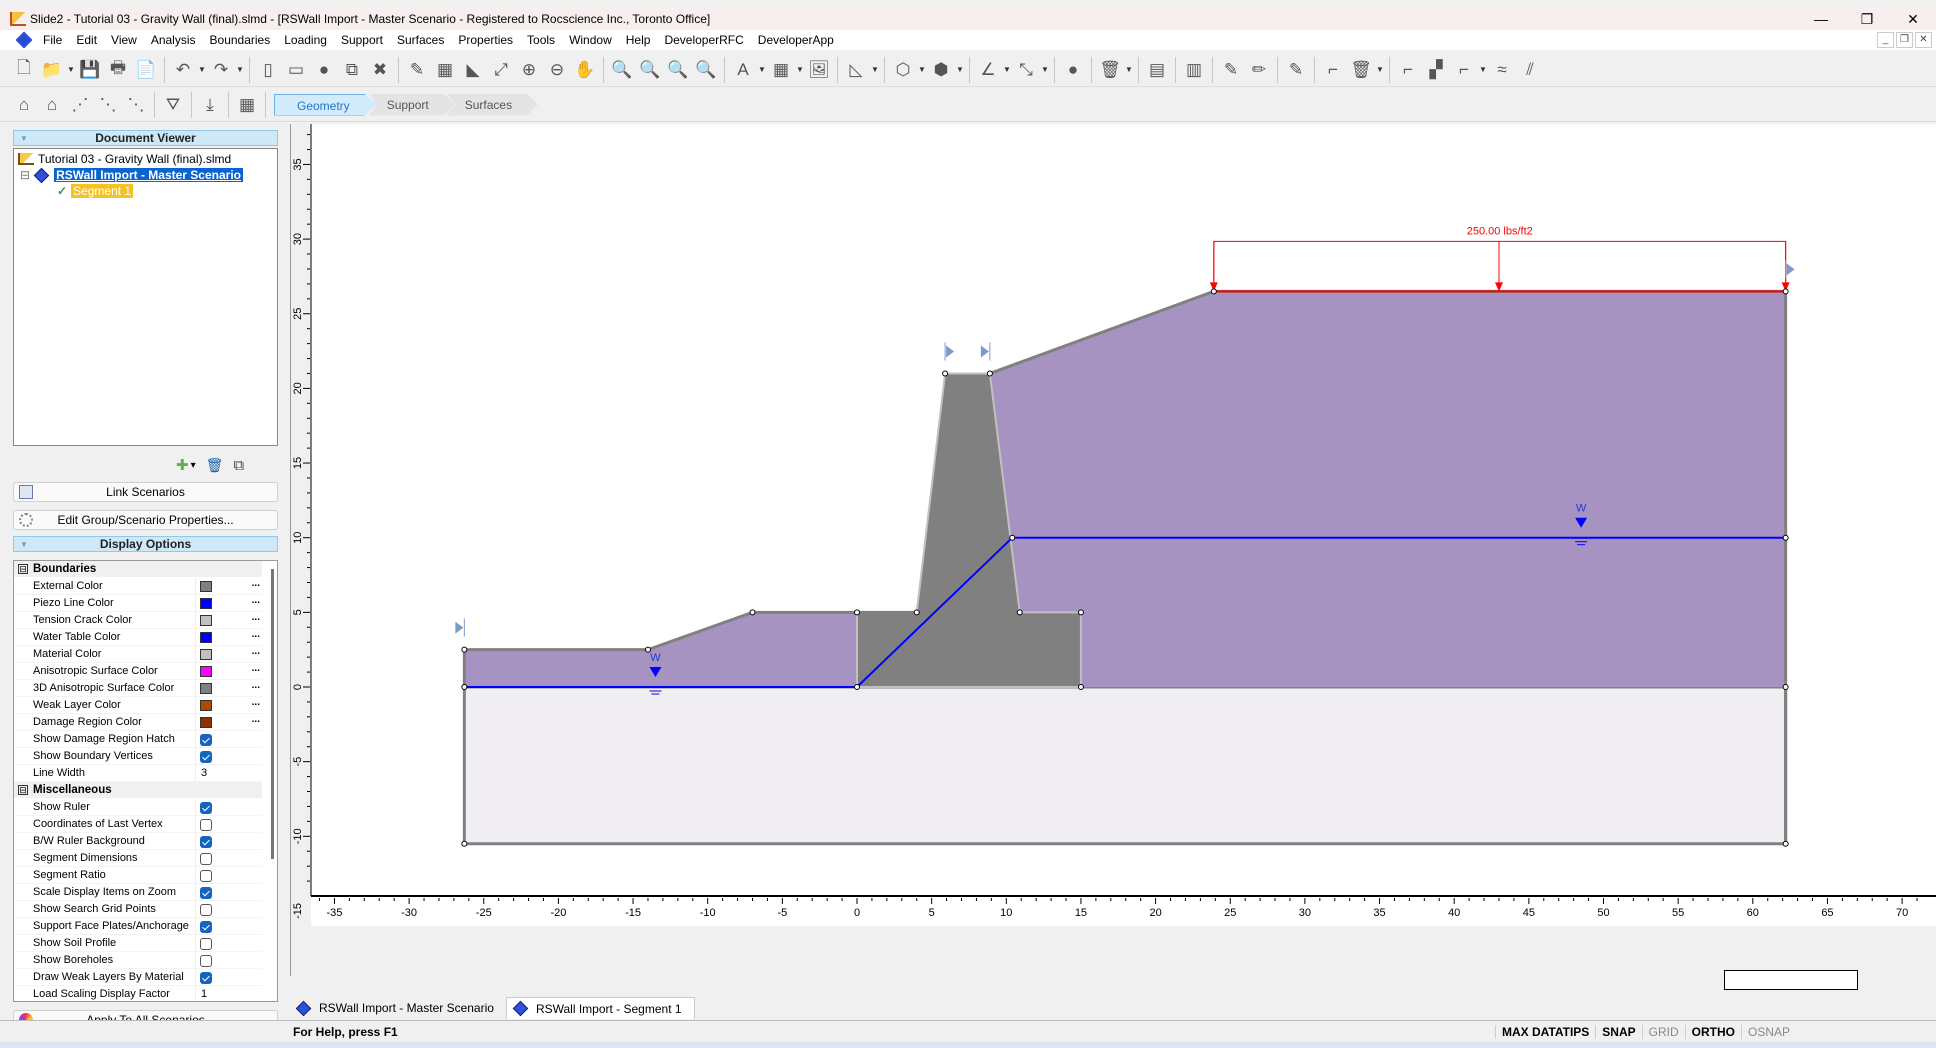  I want to click on close-window-icon: ✖, so click(380, 70).